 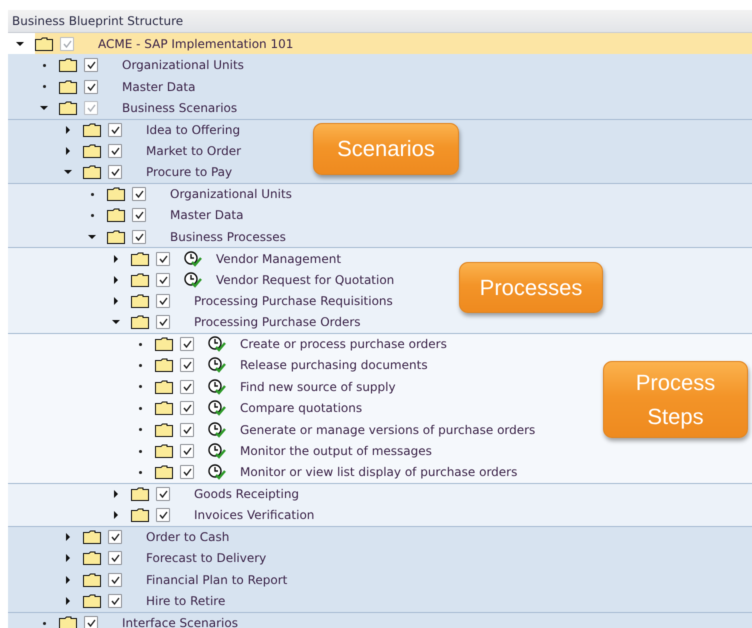 What do you see at coordinates (196, 43) in the screenshot?
I see `node-label: ACME - SAP Implementation 101` at bounding box center [196, 43].